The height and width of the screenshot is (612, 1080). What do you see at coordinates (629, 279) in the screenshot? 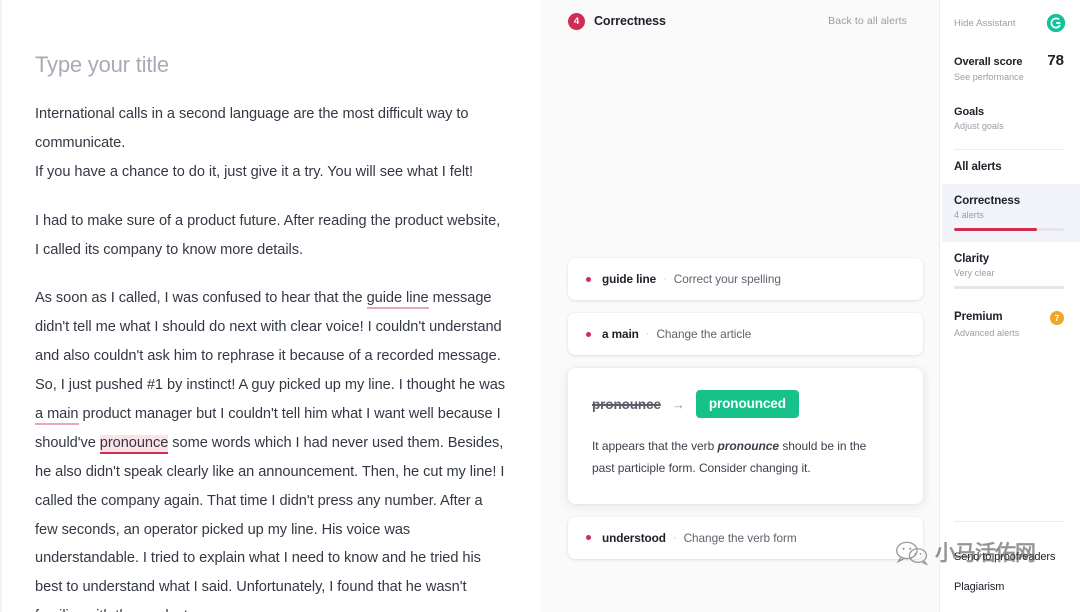
I see `alert-term: guide line` at bounding box center [629, 279].